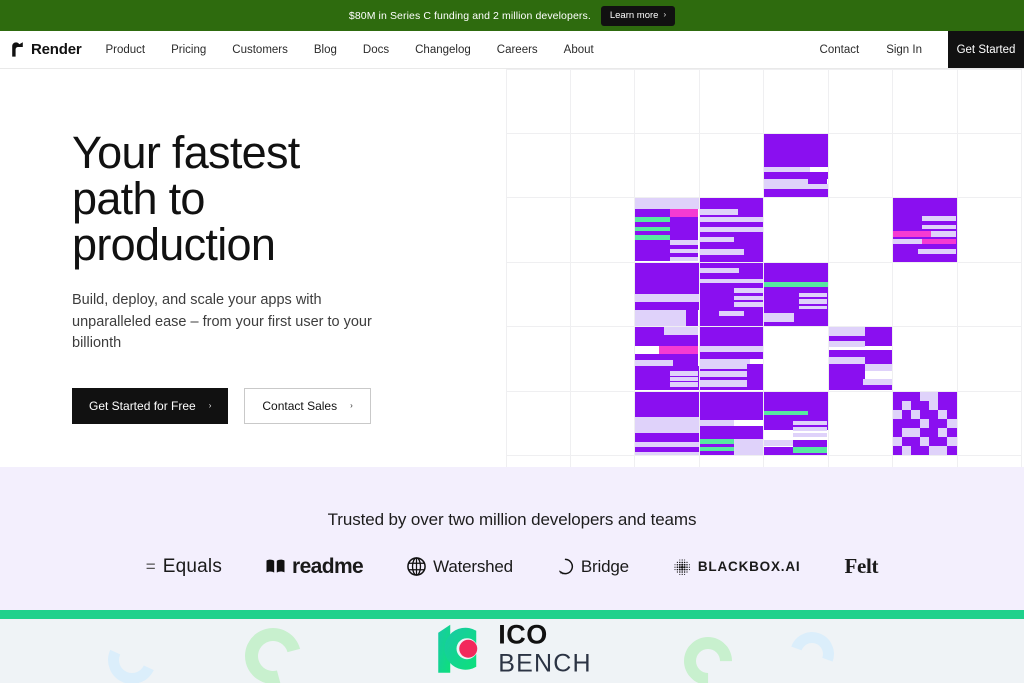 The height and width of the screenshot is (683, 1024). I want to click on logo-felt: Felt, so click(861, 566).